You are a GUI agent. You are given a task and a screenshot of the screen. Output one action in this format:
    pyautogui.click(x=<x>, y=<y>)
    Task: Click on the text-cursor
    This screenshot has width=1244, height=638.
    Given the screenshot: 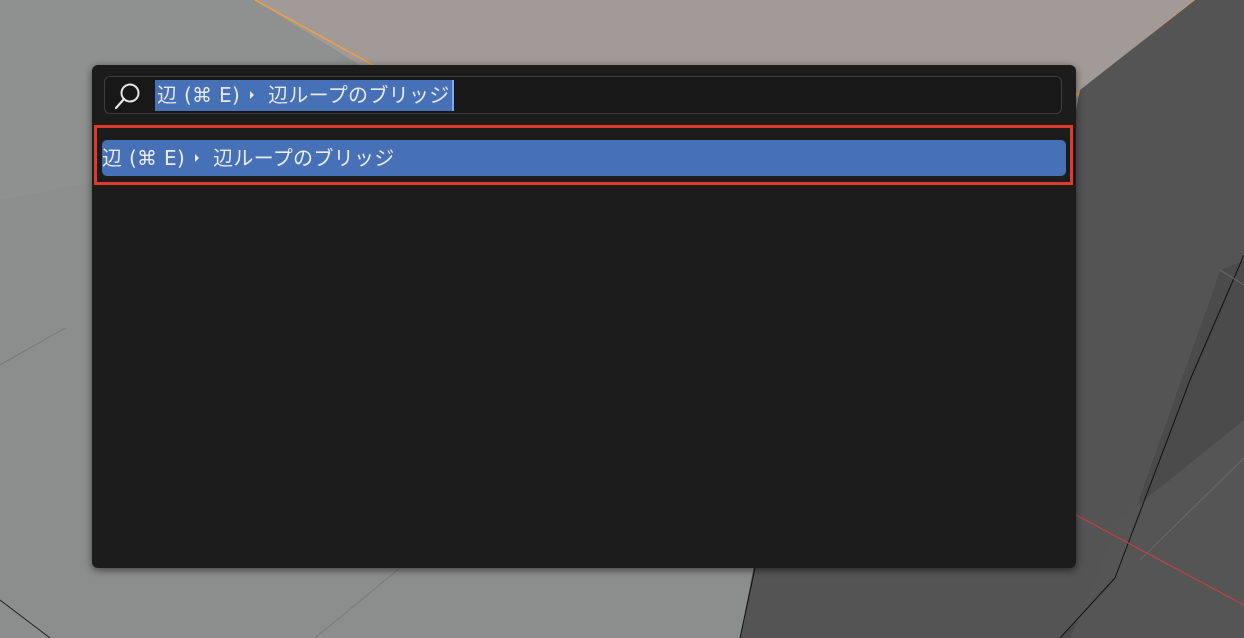 What is the action you would take?
    pyautogui.click(x=453, y=95)
    